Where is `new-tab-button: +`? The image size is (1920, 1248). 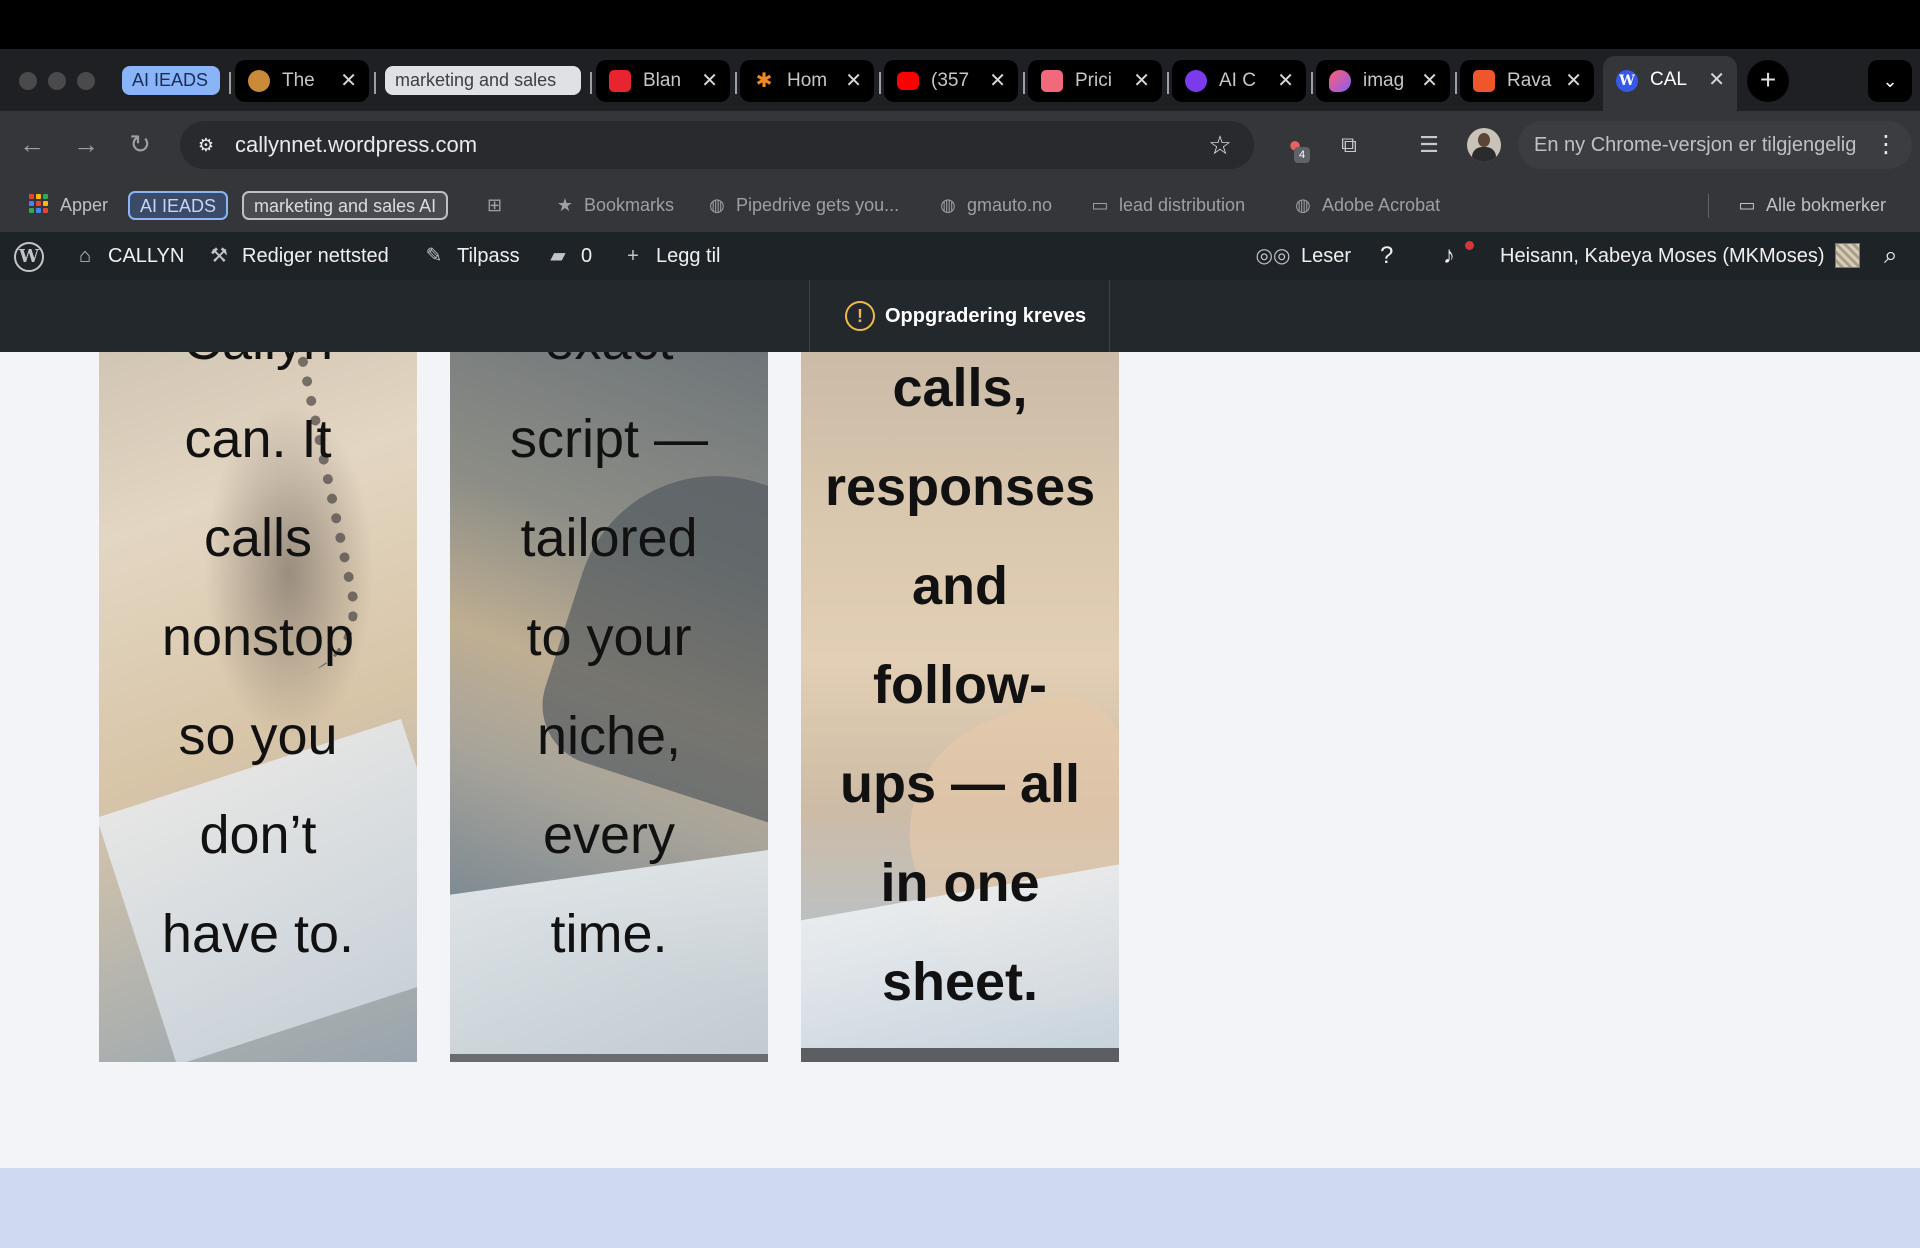
new-tab-button: + is located at coordinates (1768, 81).